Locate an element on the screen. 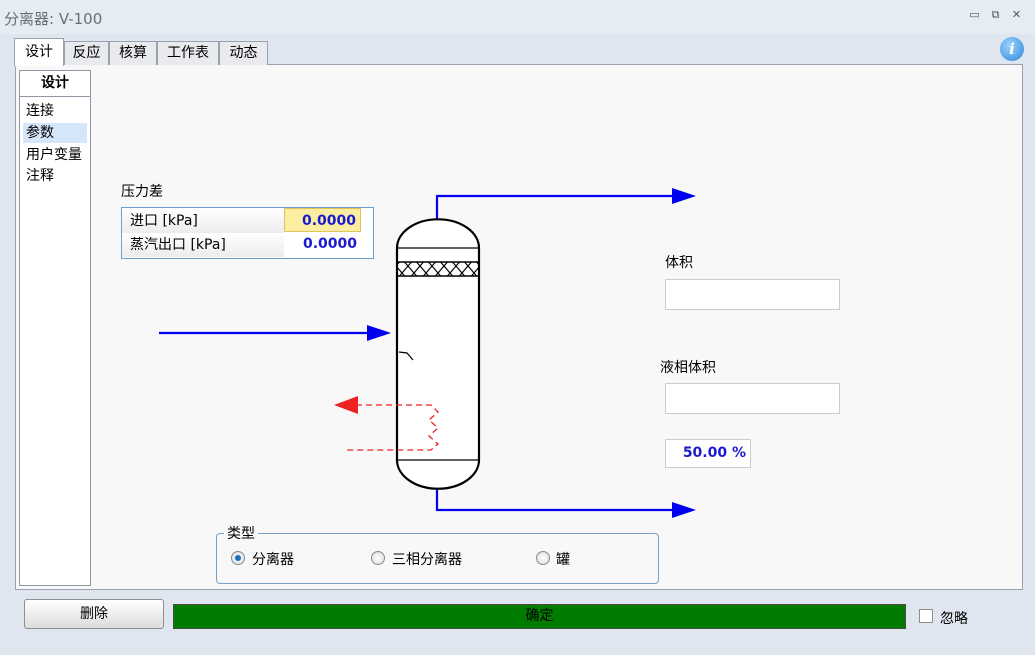  energy-stream-arrow is located at coordinates (346, 405).